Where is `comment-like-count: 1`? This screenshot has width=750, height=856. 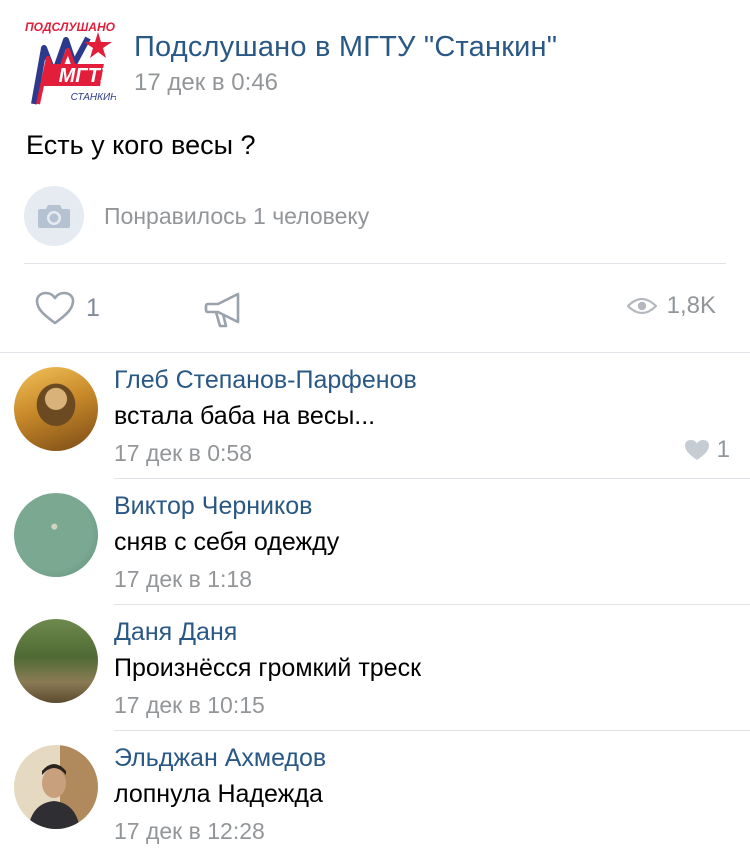 comment-like-count: 1 is located at coordinates (723, 449).